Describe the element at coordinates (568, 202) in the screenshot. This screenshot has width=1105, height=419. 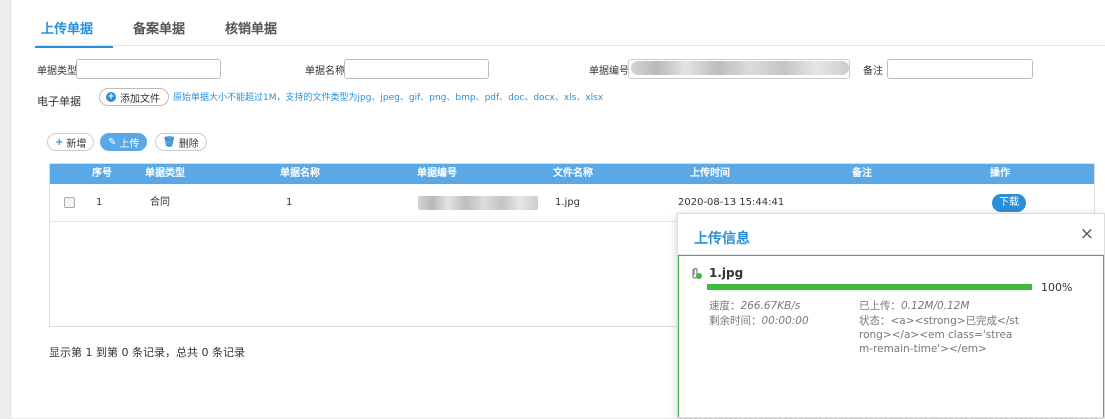
I see `cell-file: 1.jpg` at that location.